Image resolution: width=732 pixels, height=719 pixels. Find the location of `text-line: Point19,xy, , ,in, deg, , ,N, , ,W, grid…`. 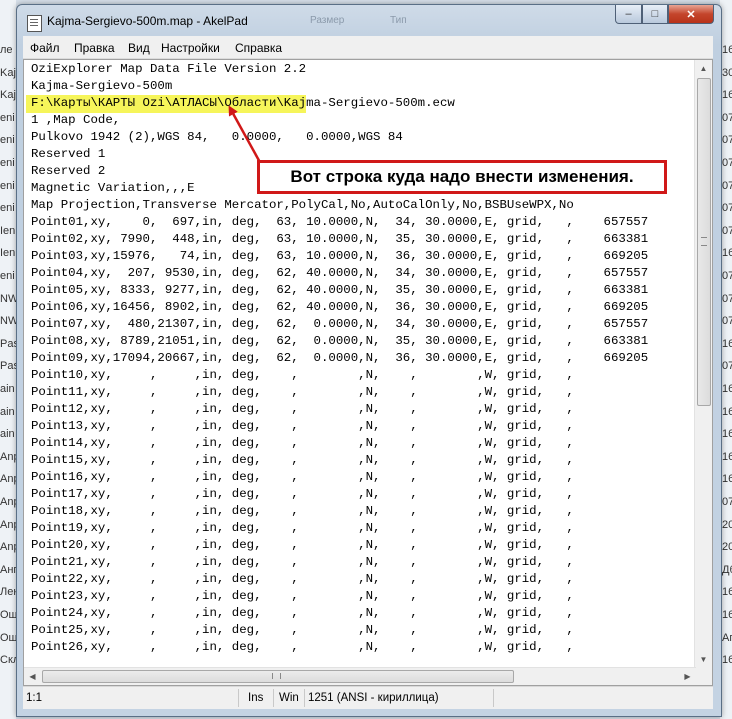

text-line: Point19,xy, , ,in, deg, , ,N, , ,W, grid… is located at coordinates (302, 528).